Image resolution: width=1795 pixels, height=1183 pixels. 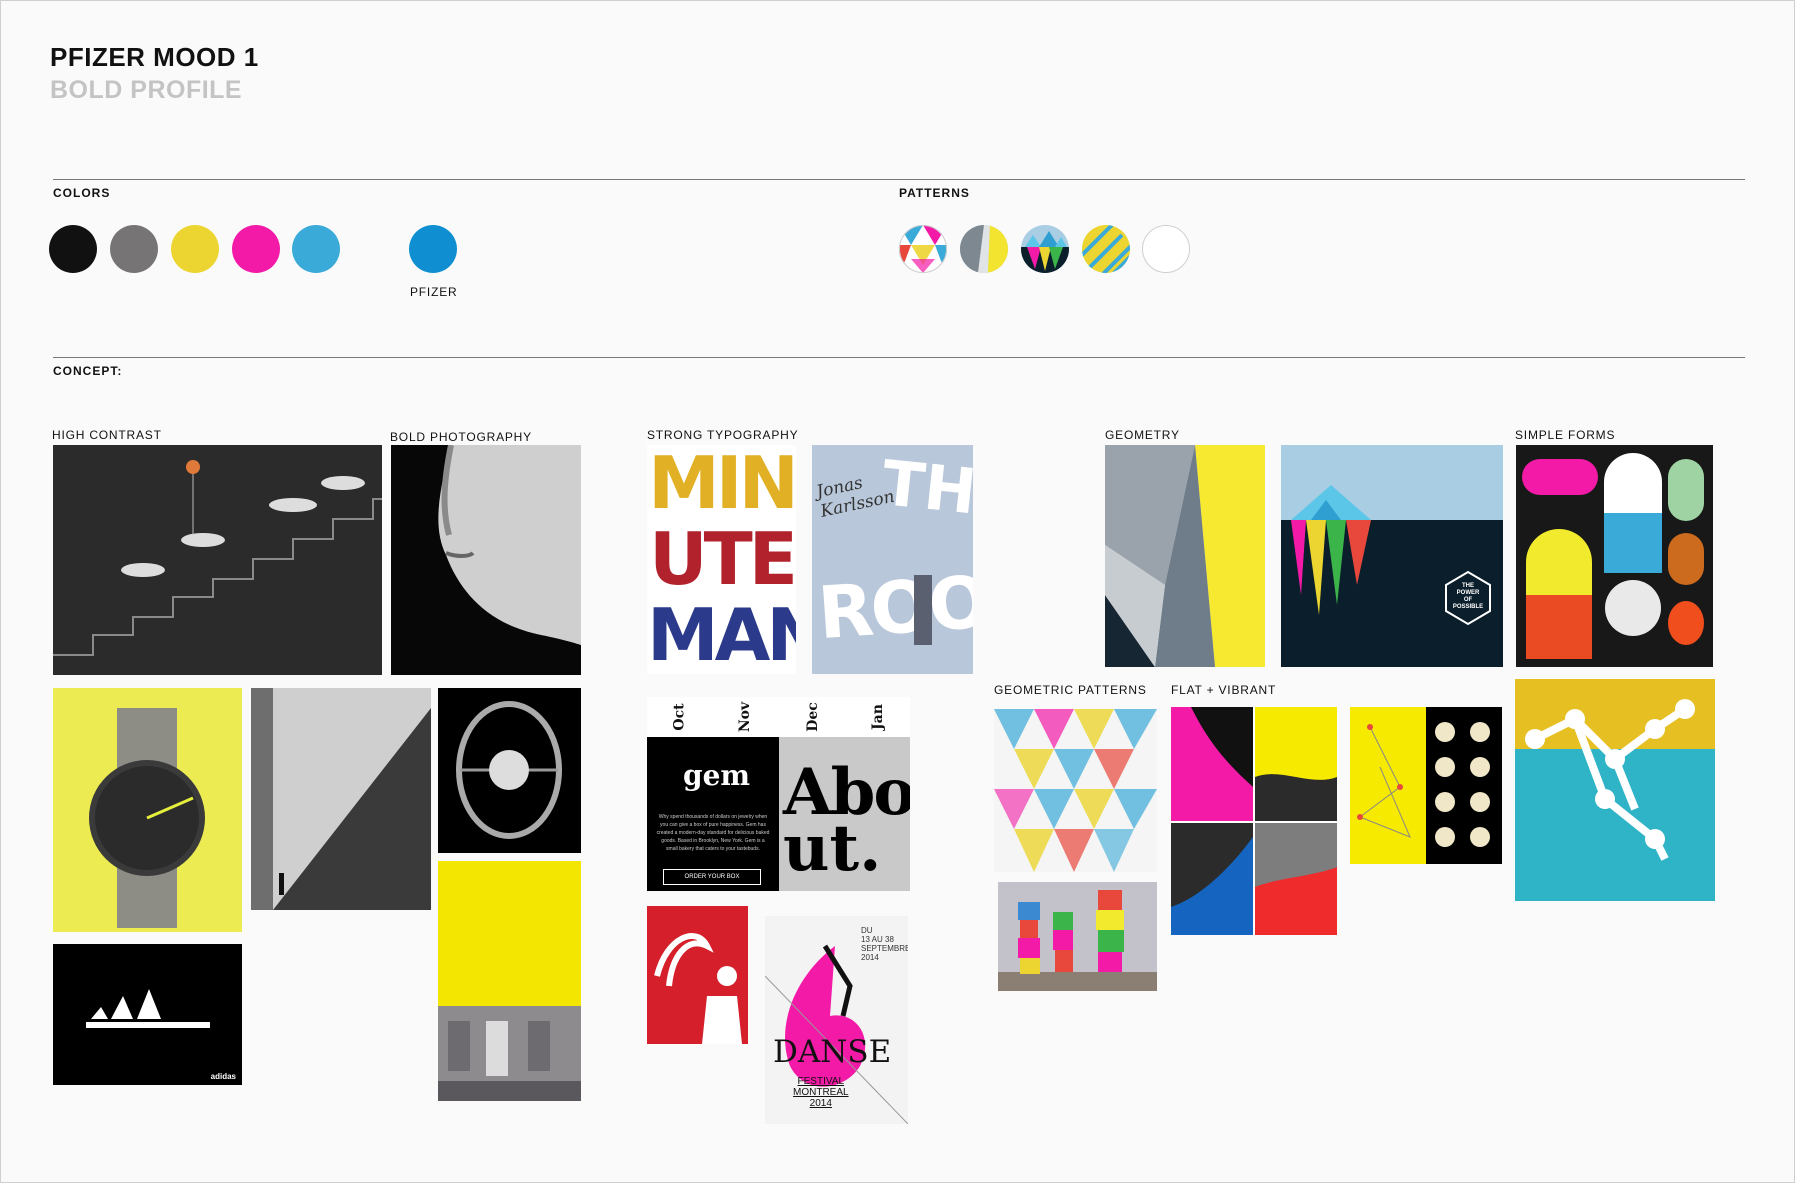 What do you see at coordinates (712, 877) in the screenshot?
I see `gem-order-button: ORDER YOUR BOX` at bounding box center [712, 877].